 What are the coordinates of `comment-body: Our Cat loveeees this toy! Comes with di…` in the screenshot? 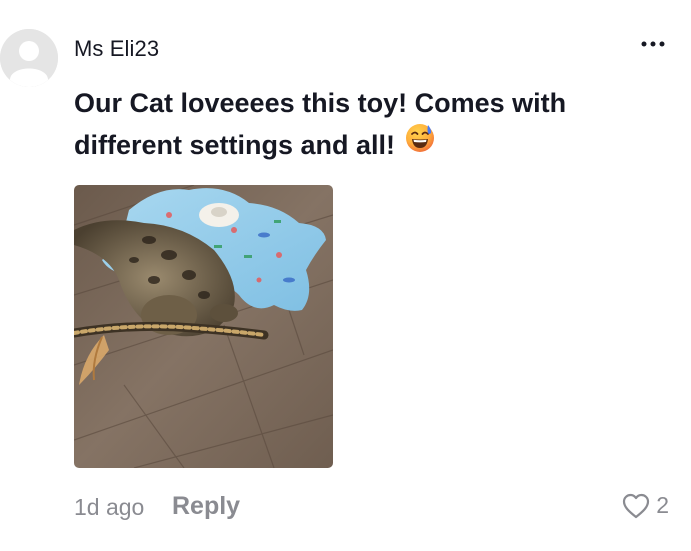 It's located at (364, 124).